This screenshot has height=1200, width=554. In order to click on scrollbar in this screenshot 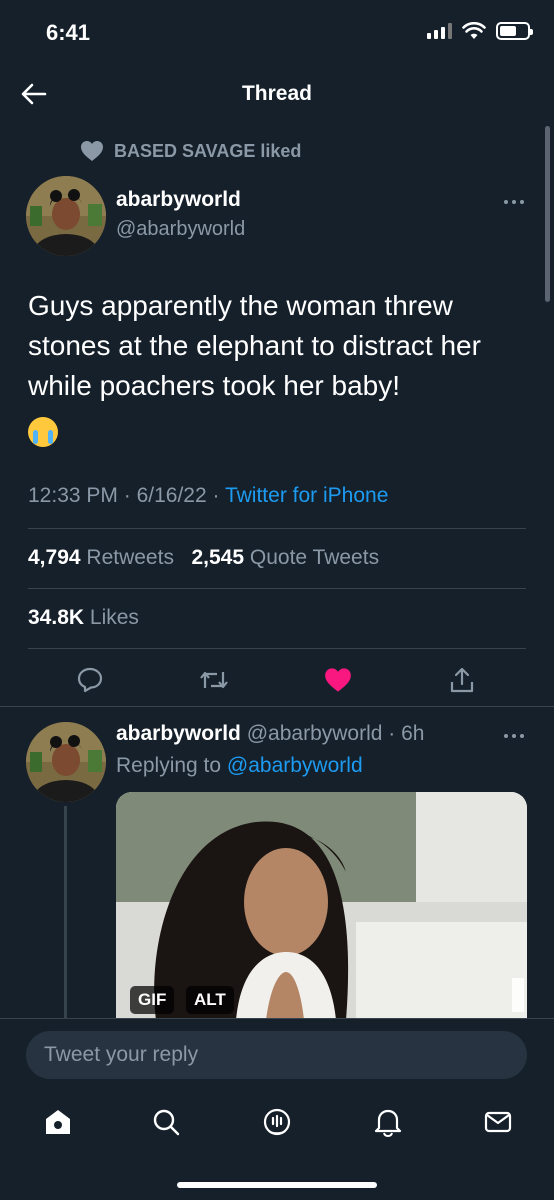, I will do `click(547, 214)`.